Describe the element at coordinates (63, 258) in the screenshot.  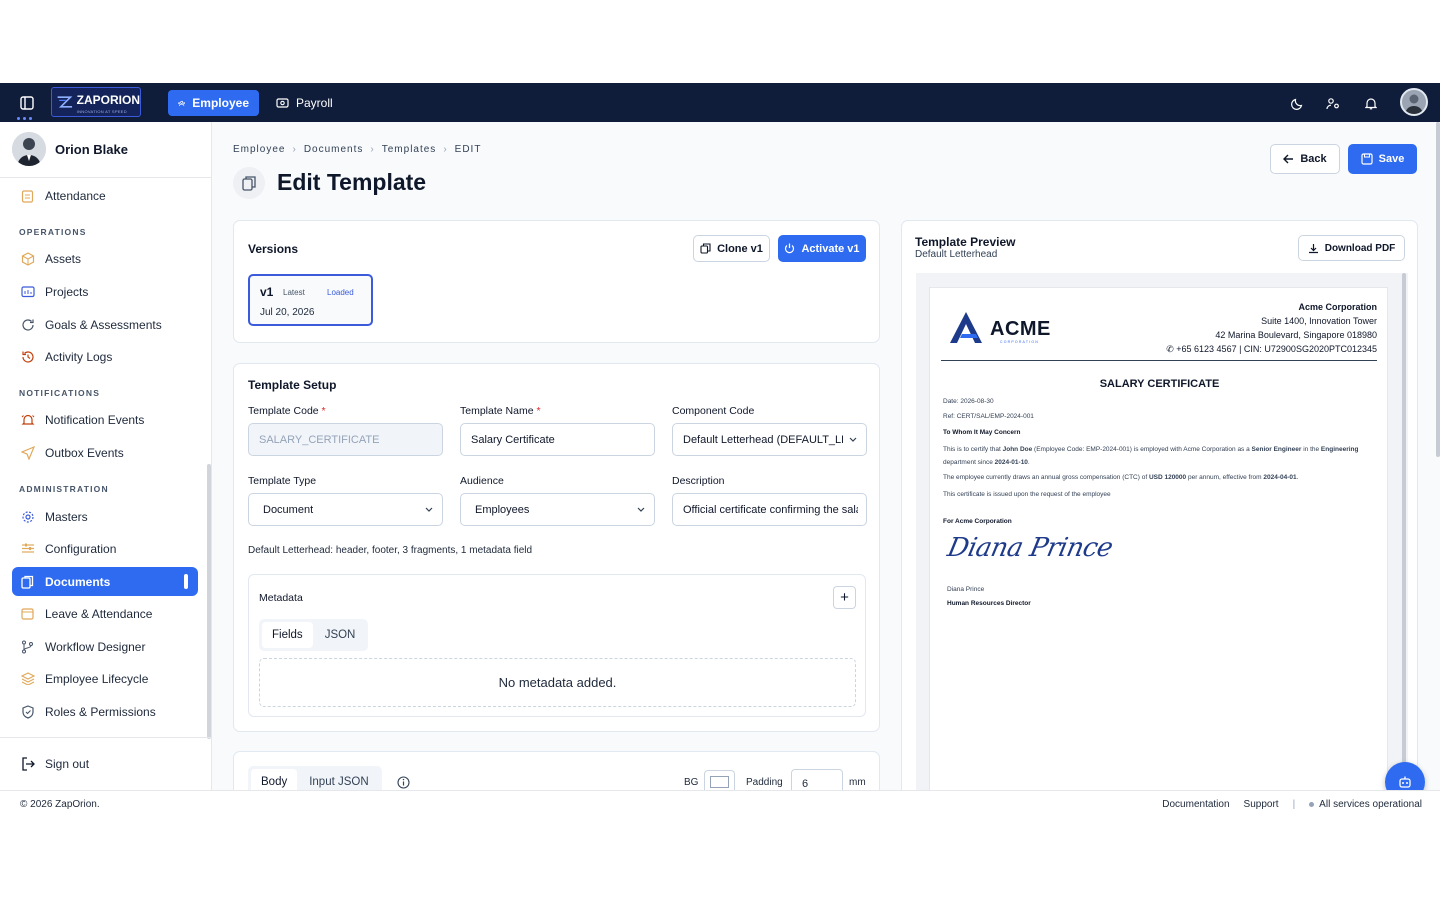
I see `sidebar-item-label: Assets` at that location.